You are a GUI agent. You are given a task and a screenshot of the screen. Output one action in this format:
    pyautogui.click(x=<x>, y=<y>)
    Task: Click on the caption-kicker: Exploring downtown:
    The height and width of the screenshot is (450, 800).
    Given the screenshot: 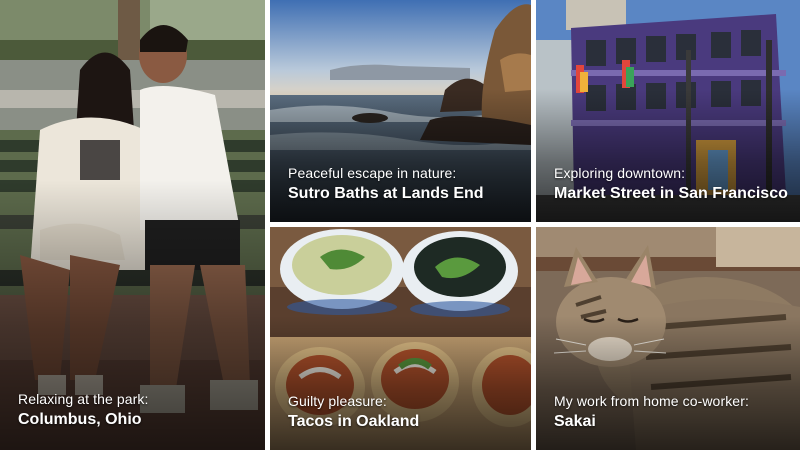 What is the action you would take?
    pyautogui.click(x=620, y=173)
    